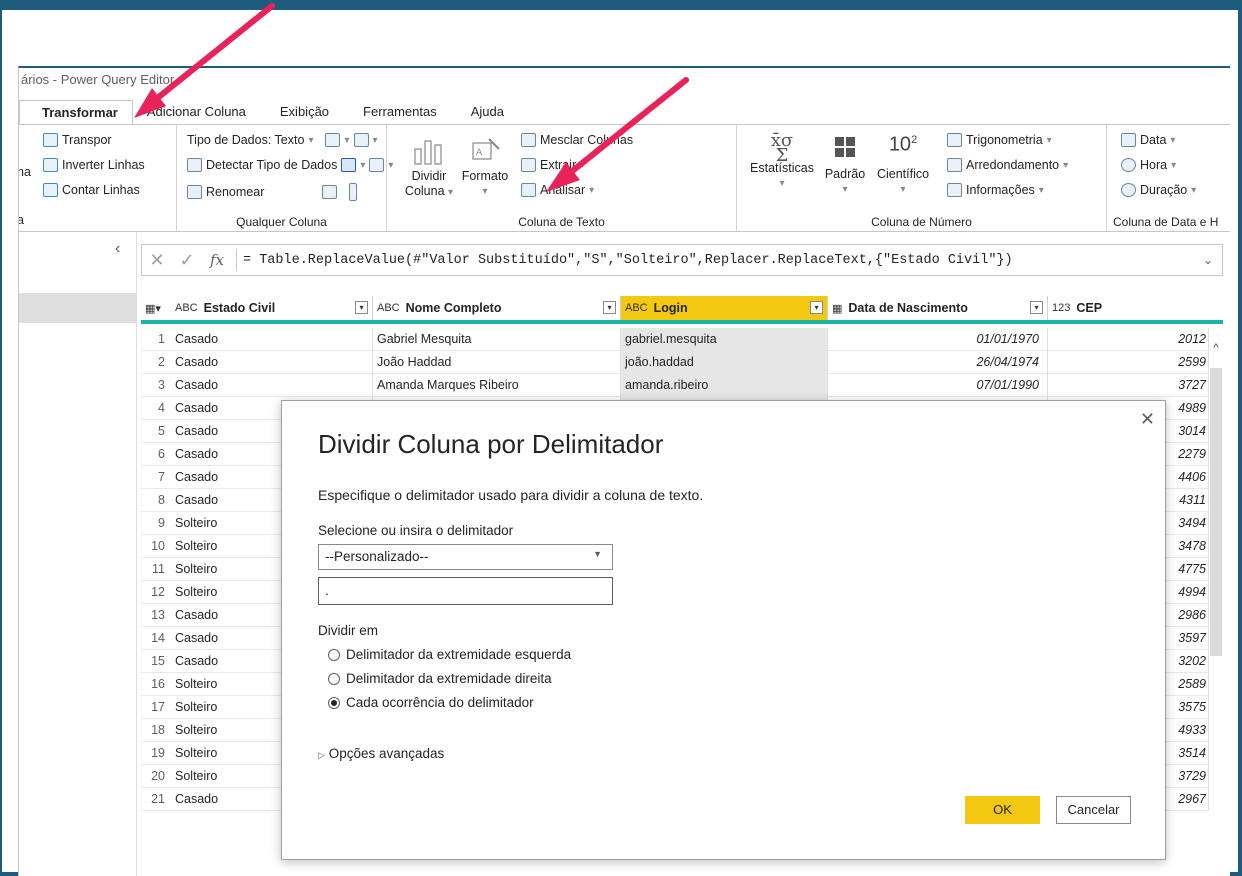 The width and height of the screenshot is (1242, 876). I want to click on move-icon, so click(330, 192).